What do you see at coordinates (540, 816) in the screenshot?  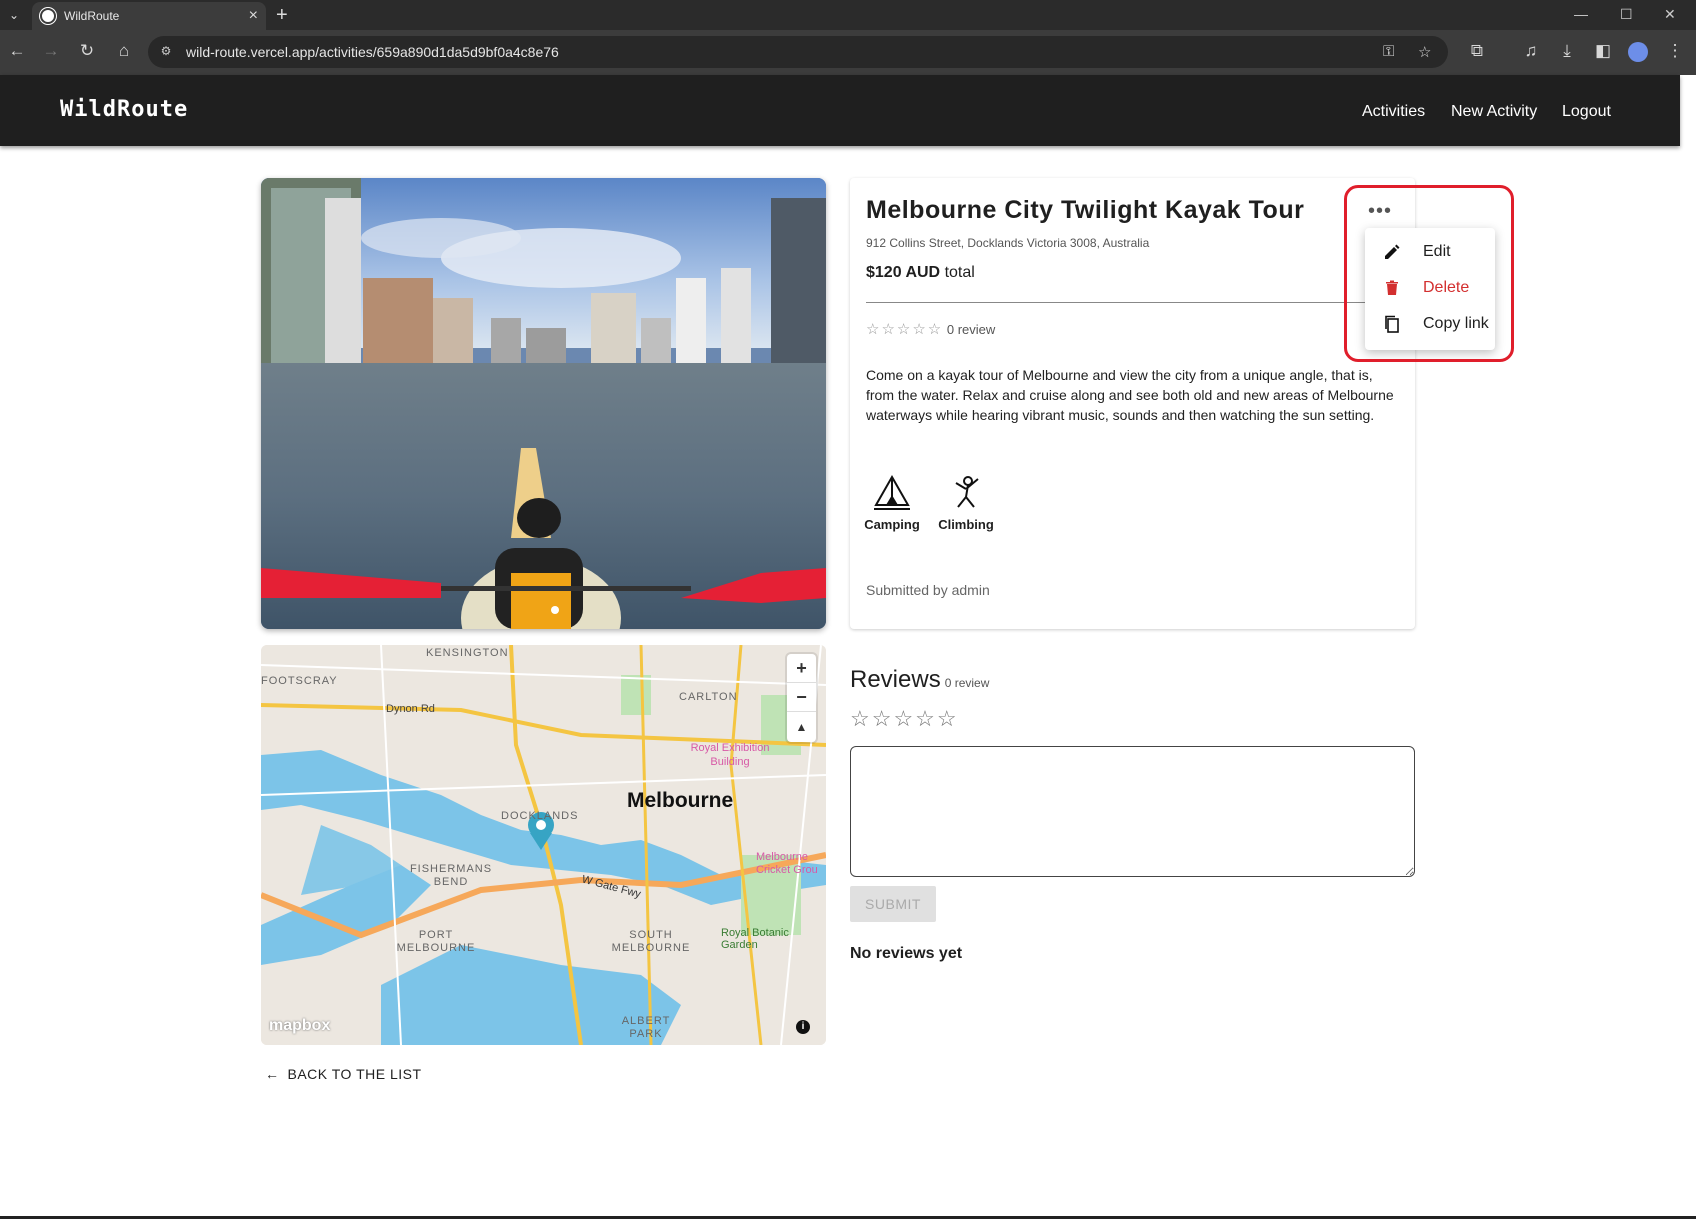 I see `map-label-docklands: DOCKLANDS` at bounding box center [540, 816].